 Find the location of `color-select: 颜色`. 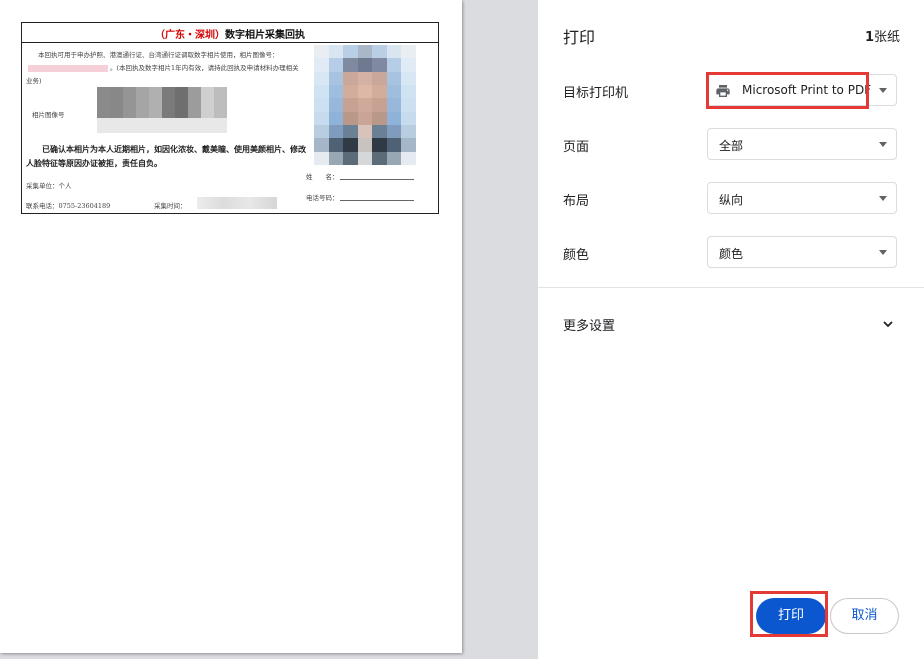

color-select: 颜色 is located at coordinates (802, 252).